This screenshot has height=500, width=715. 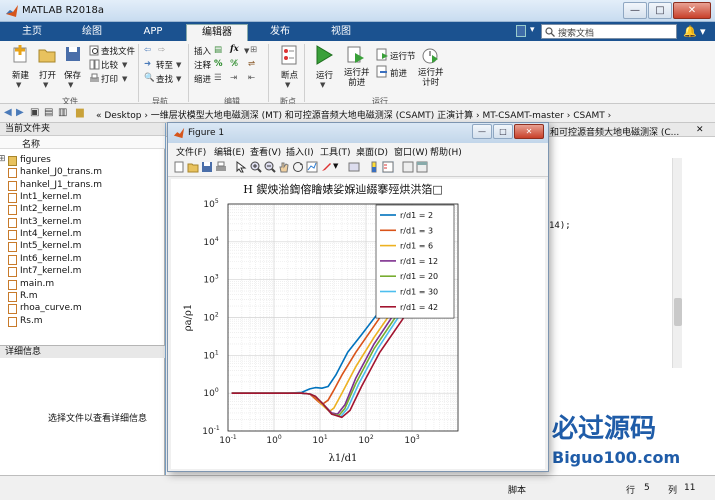 I want to click on file-row: Int5_kernel.m, so click(x=44, y=247).